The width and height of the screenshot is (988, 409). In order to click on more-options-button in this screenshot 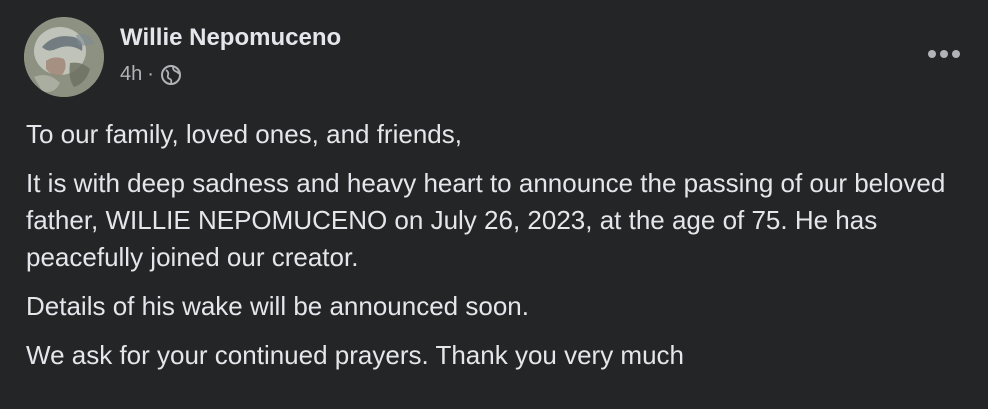, I will do `click(944, 55)`.